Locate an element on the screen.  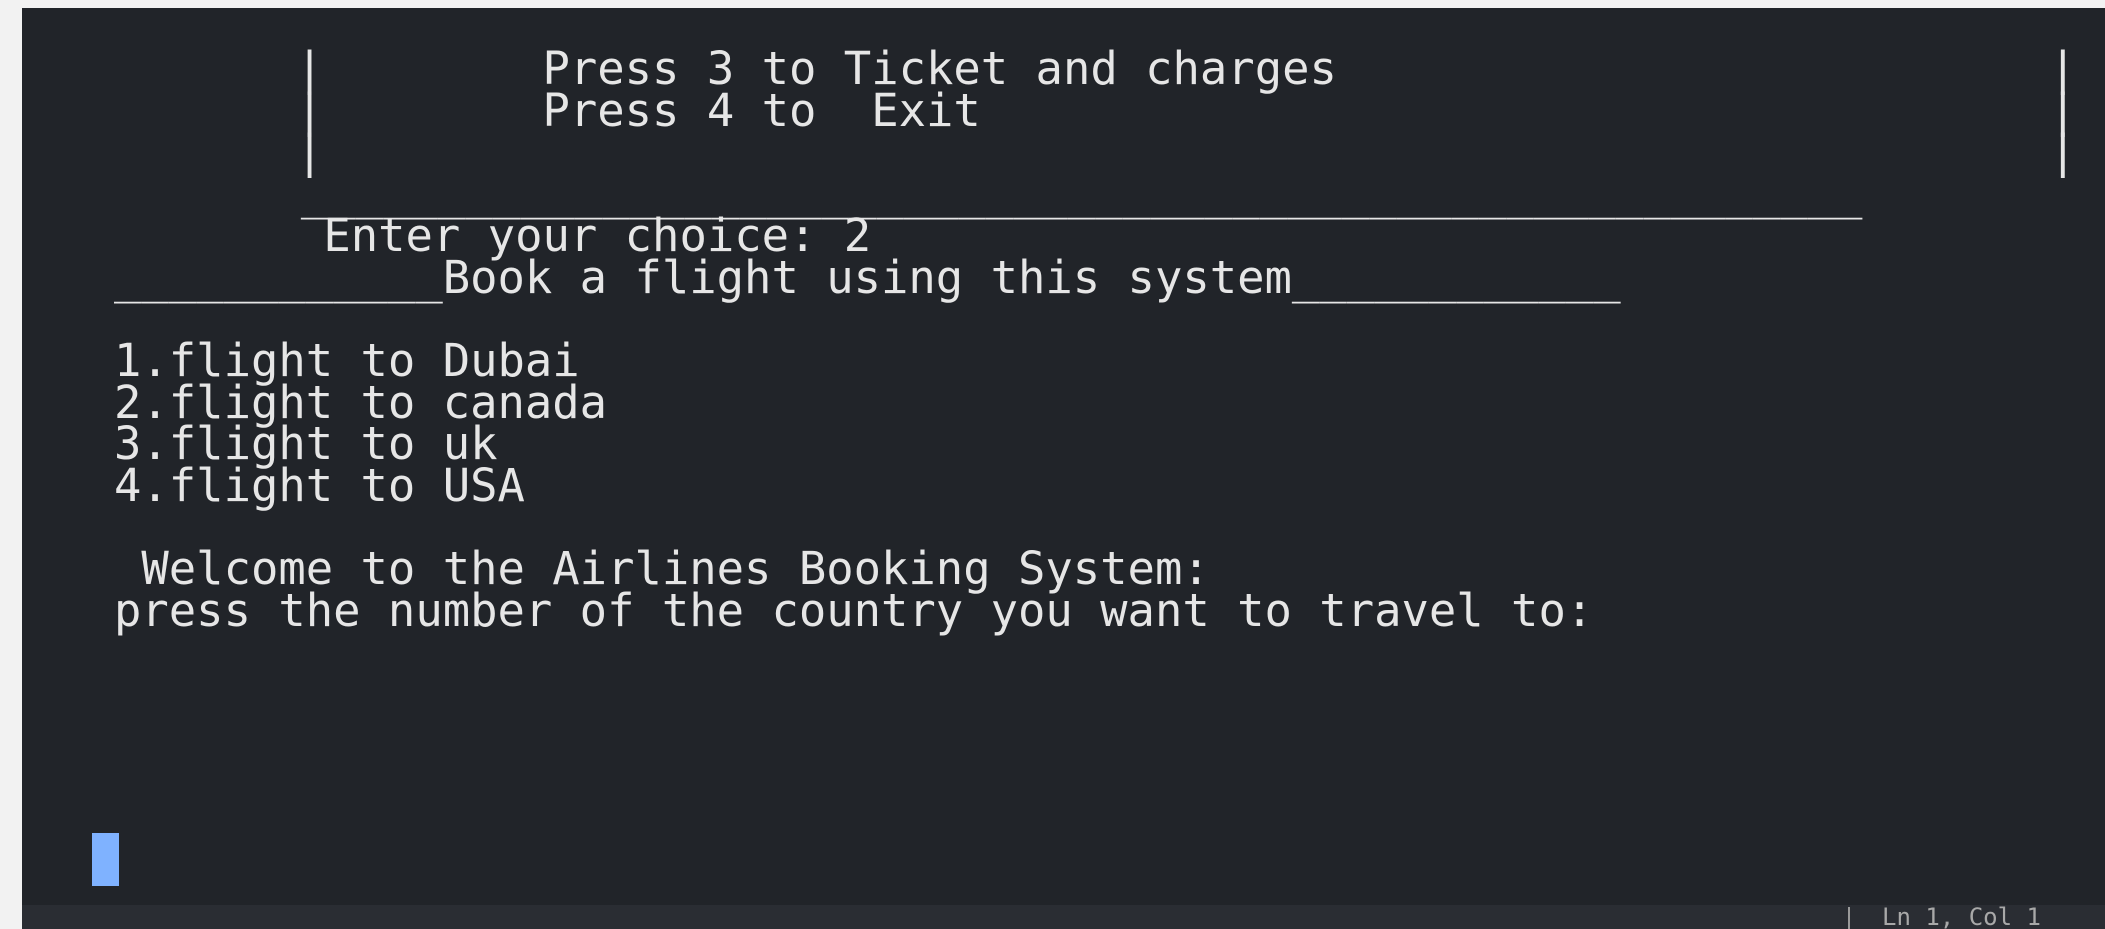
option-usa: 4.flight to USA is located at coordinates (319, 485).